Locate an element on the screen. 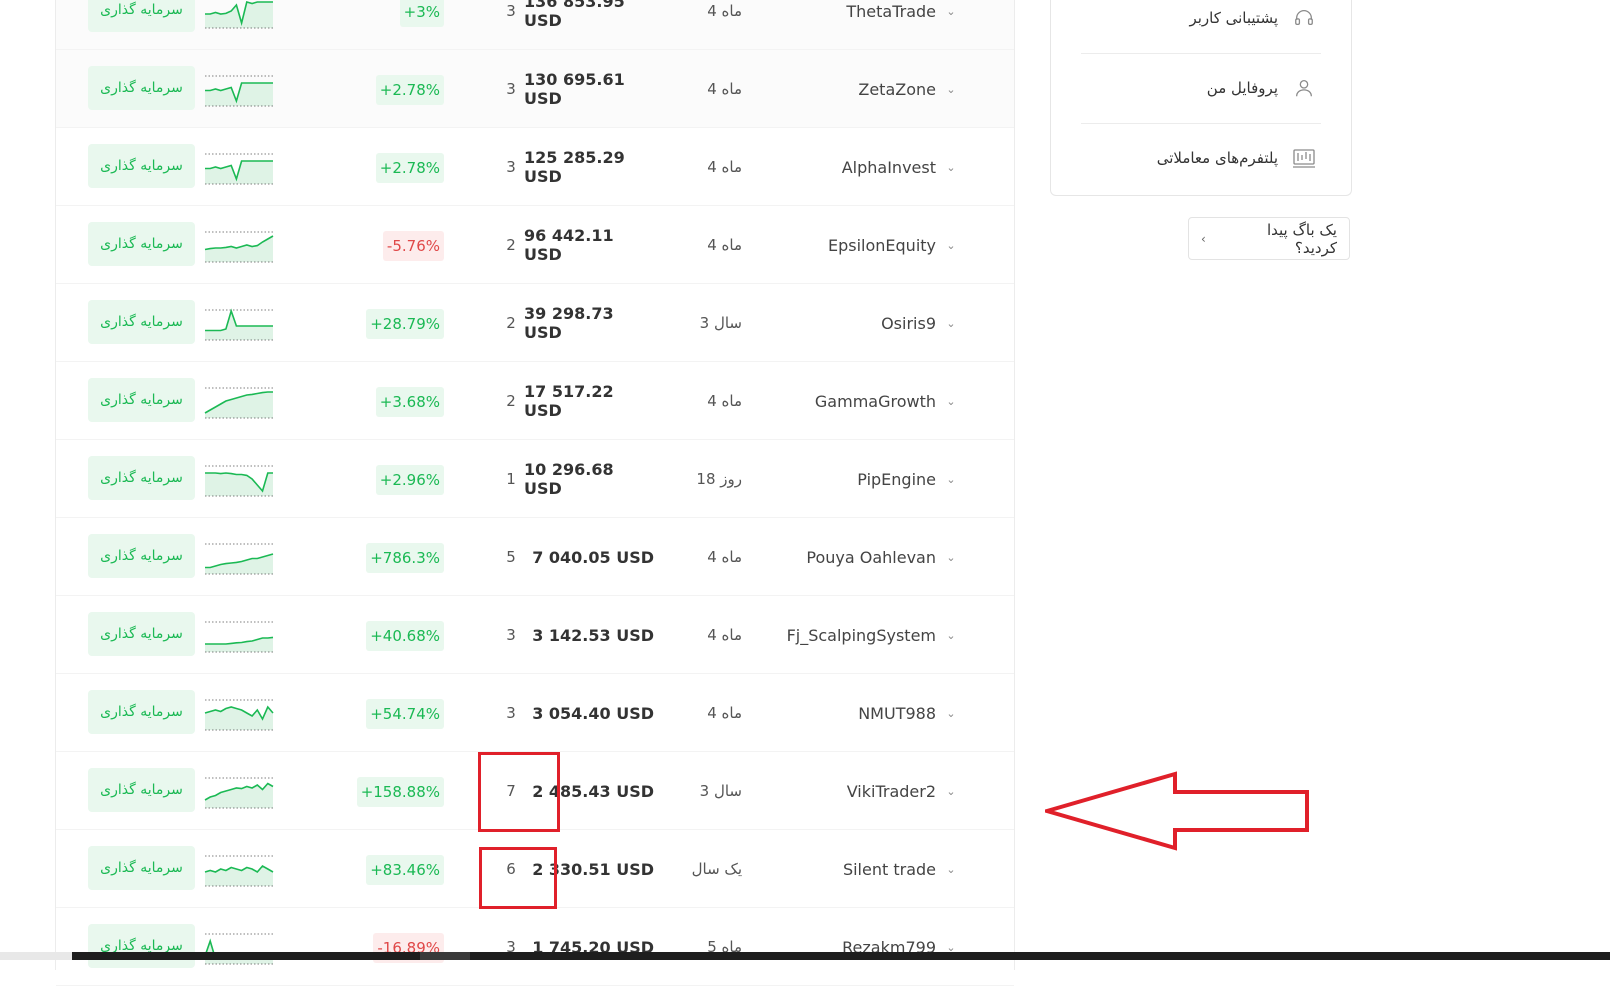 The height and width of the screenshot is (986, 1610). account-balance: 136 853.95 USD is located at coordinates (574, 15).